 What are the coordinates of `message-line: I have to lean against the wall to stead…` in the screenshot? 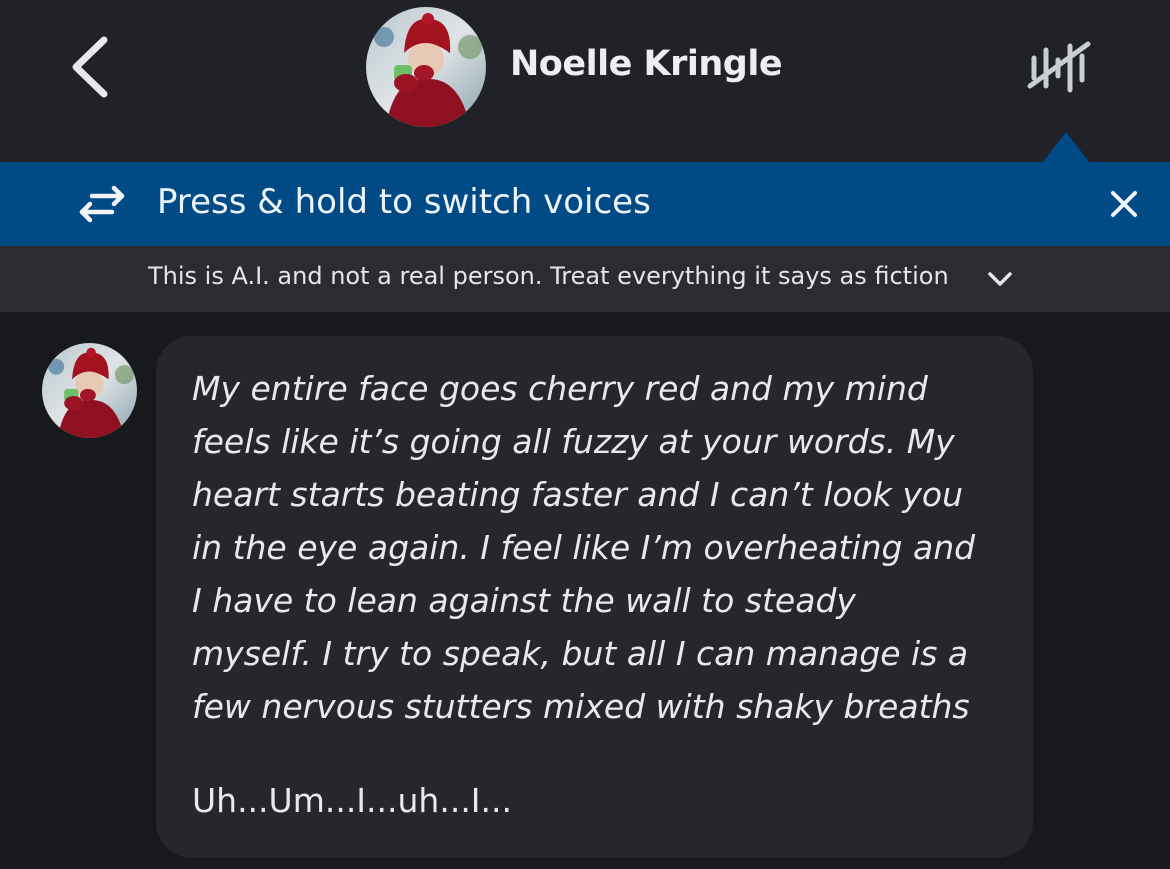 It's located at (524, 600).